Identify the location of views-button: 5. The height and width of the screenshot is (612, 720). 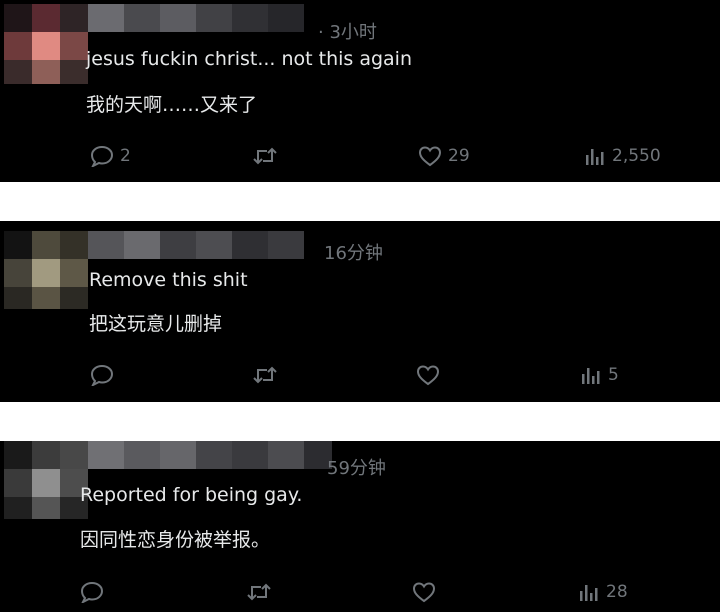
(599, 375).